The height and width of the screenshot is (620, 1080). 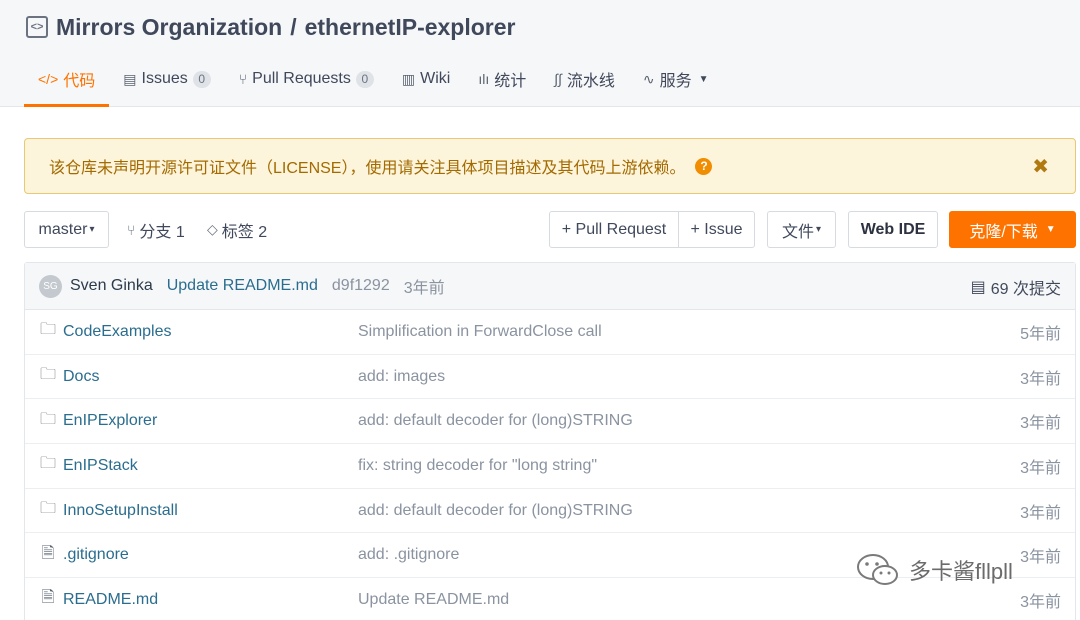 I want to click on files-dropdown-button: 文件 ▾, so click(x=801, y=229).